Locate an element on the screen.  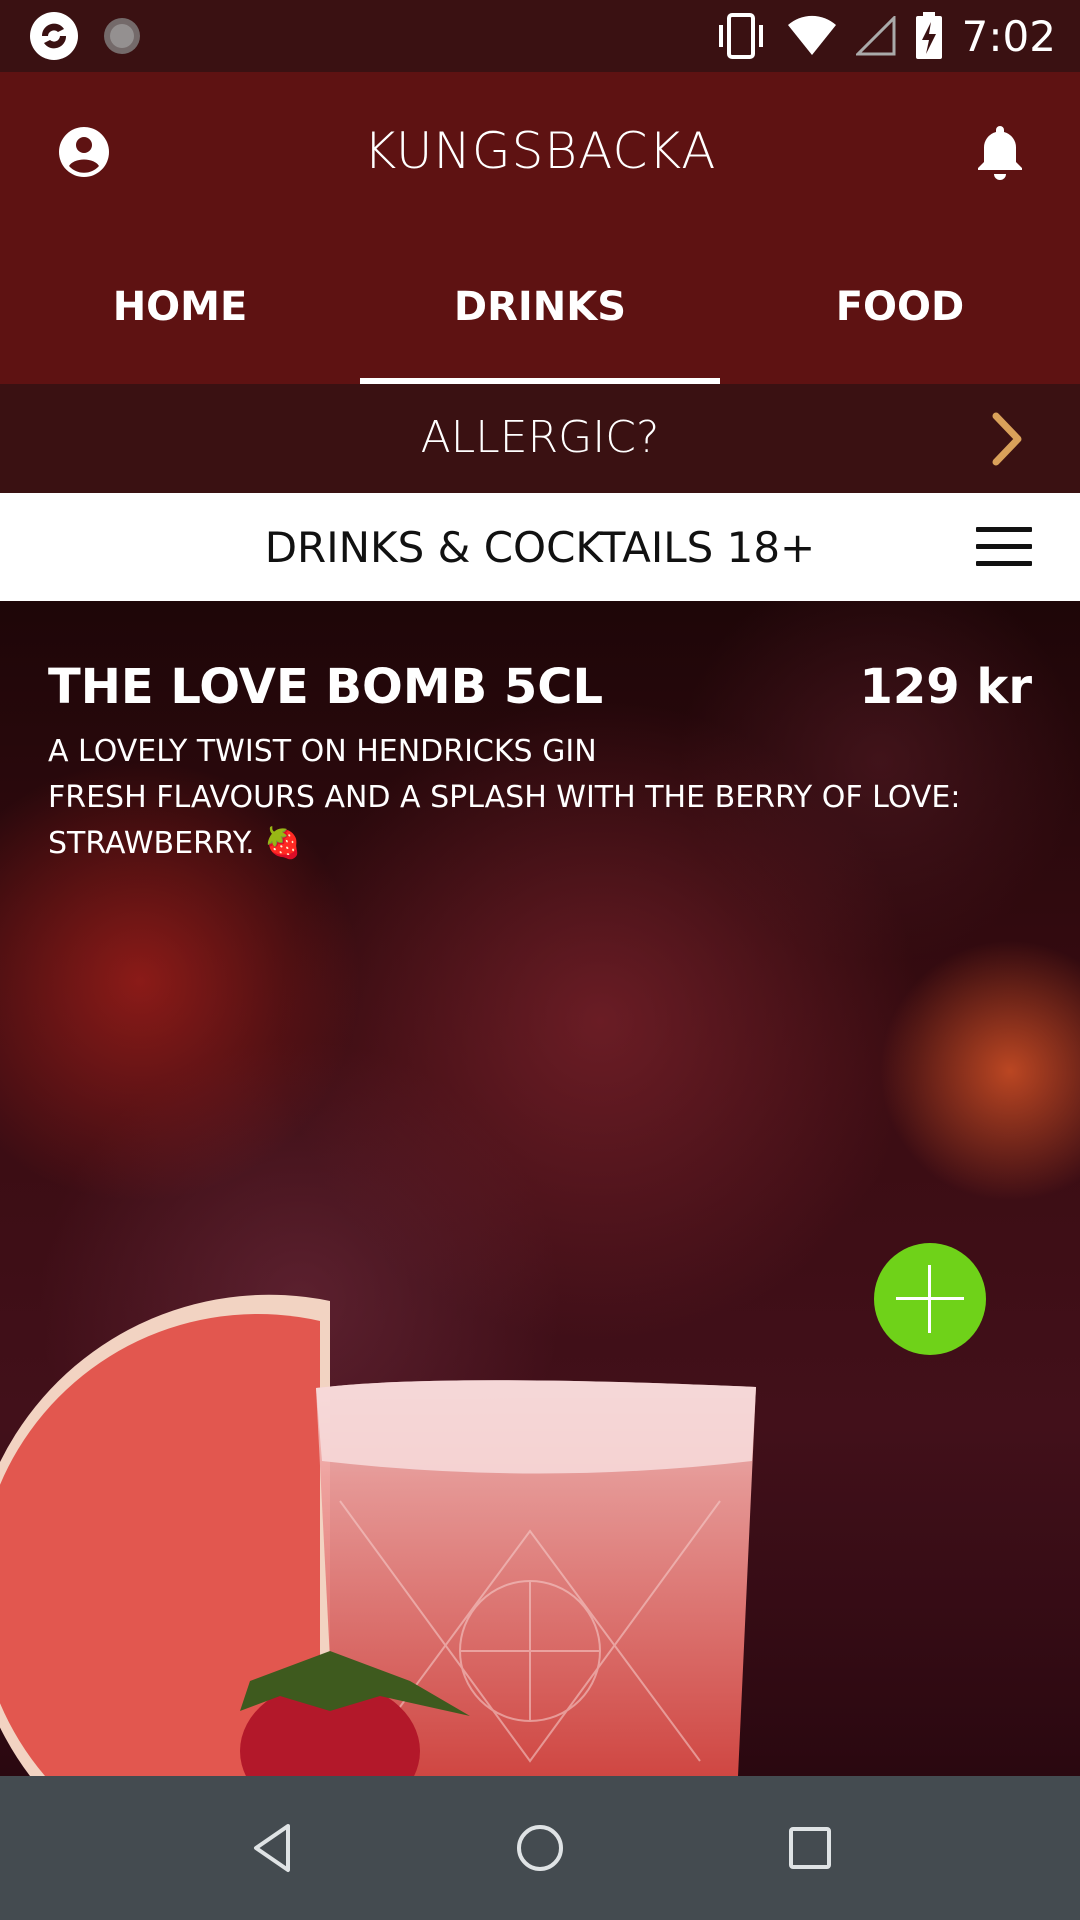
tab-drinks: DRINKS is located at coordinates (540, 323).